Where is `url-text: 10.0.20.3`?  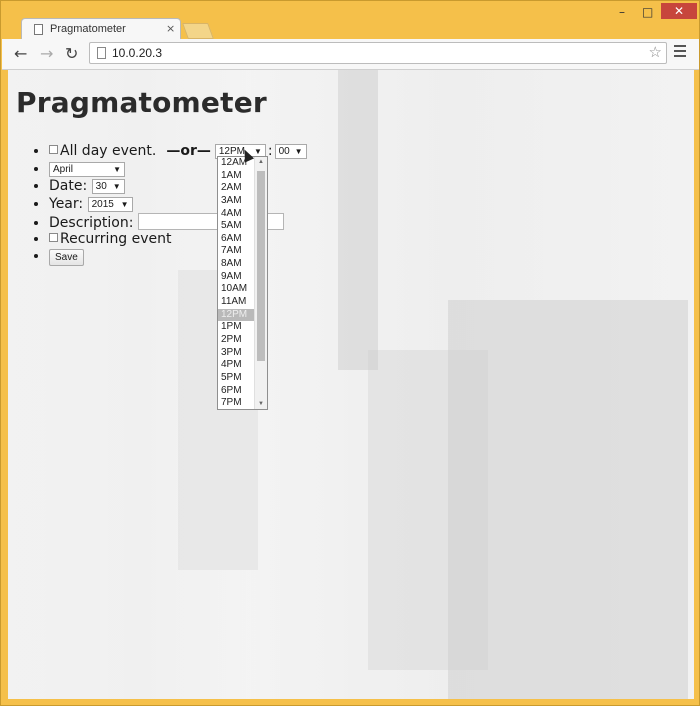 url-text: 10.0.20.3 is located at coordinates (137, 53).